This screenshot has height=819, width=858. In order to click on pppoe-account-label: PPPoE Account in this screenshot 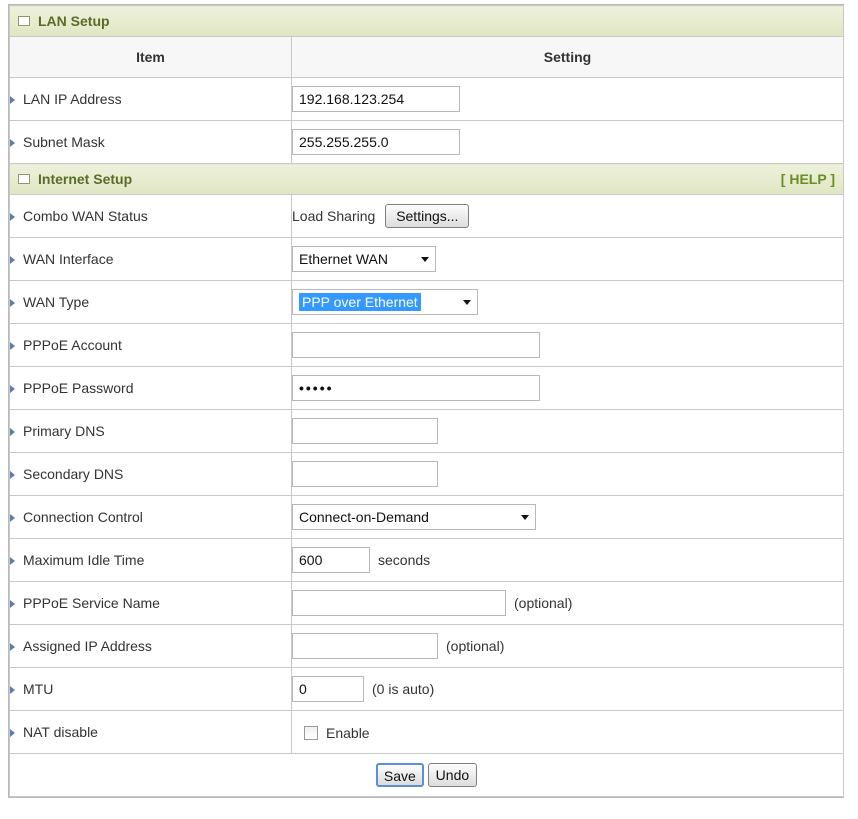, I will do `click(72, 345)`.